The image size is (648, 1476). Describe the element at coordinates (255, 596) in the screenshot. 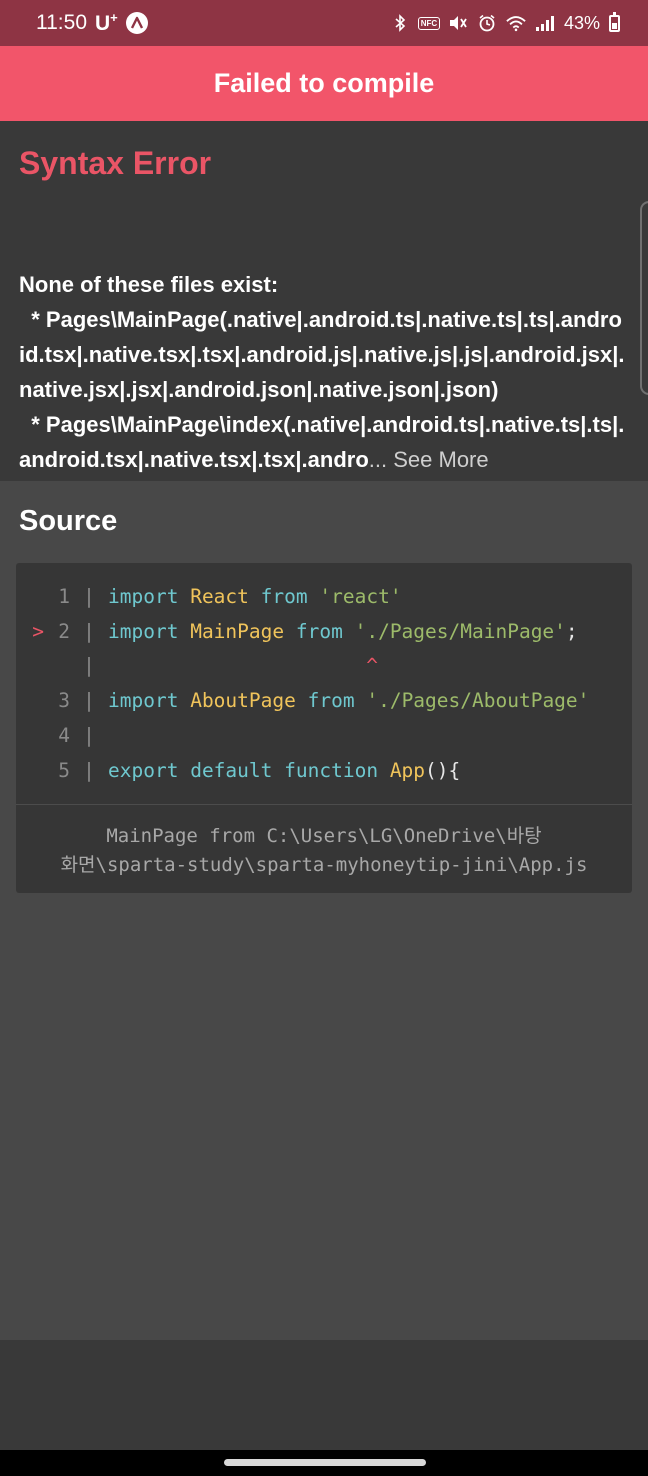

I see `code-text: import React from 'react'` at that location.